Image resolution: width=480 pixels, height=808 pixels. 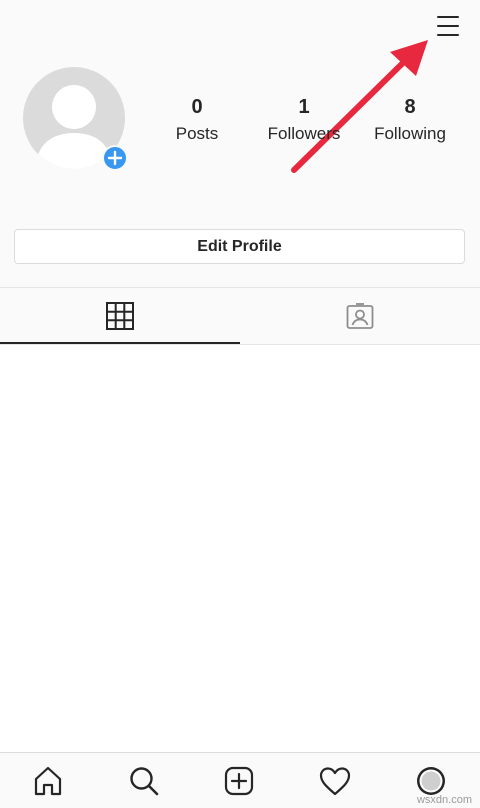 What do you see at coordinates (448, 17) in the screenshot?
I see `hamburger-menu-icon` at bounding box center [448, 17].